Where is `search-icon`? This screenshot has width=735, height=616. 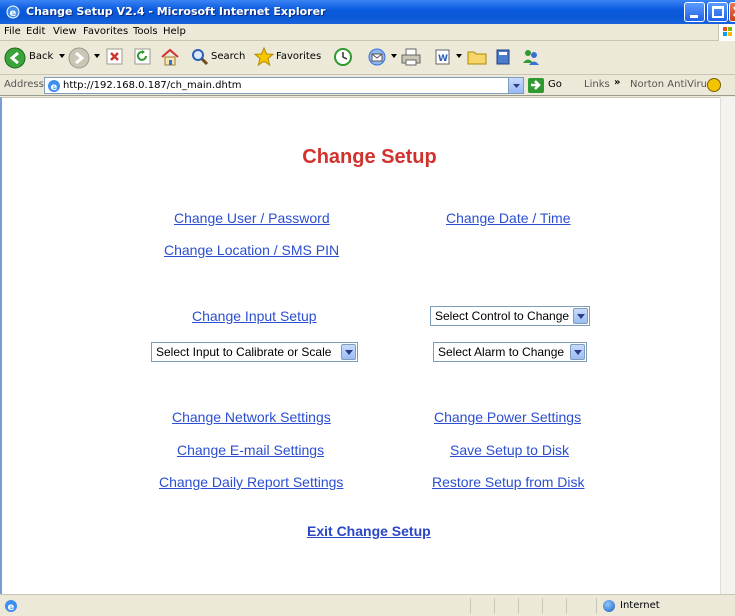 search-icon is located at coordinates (200, 57).